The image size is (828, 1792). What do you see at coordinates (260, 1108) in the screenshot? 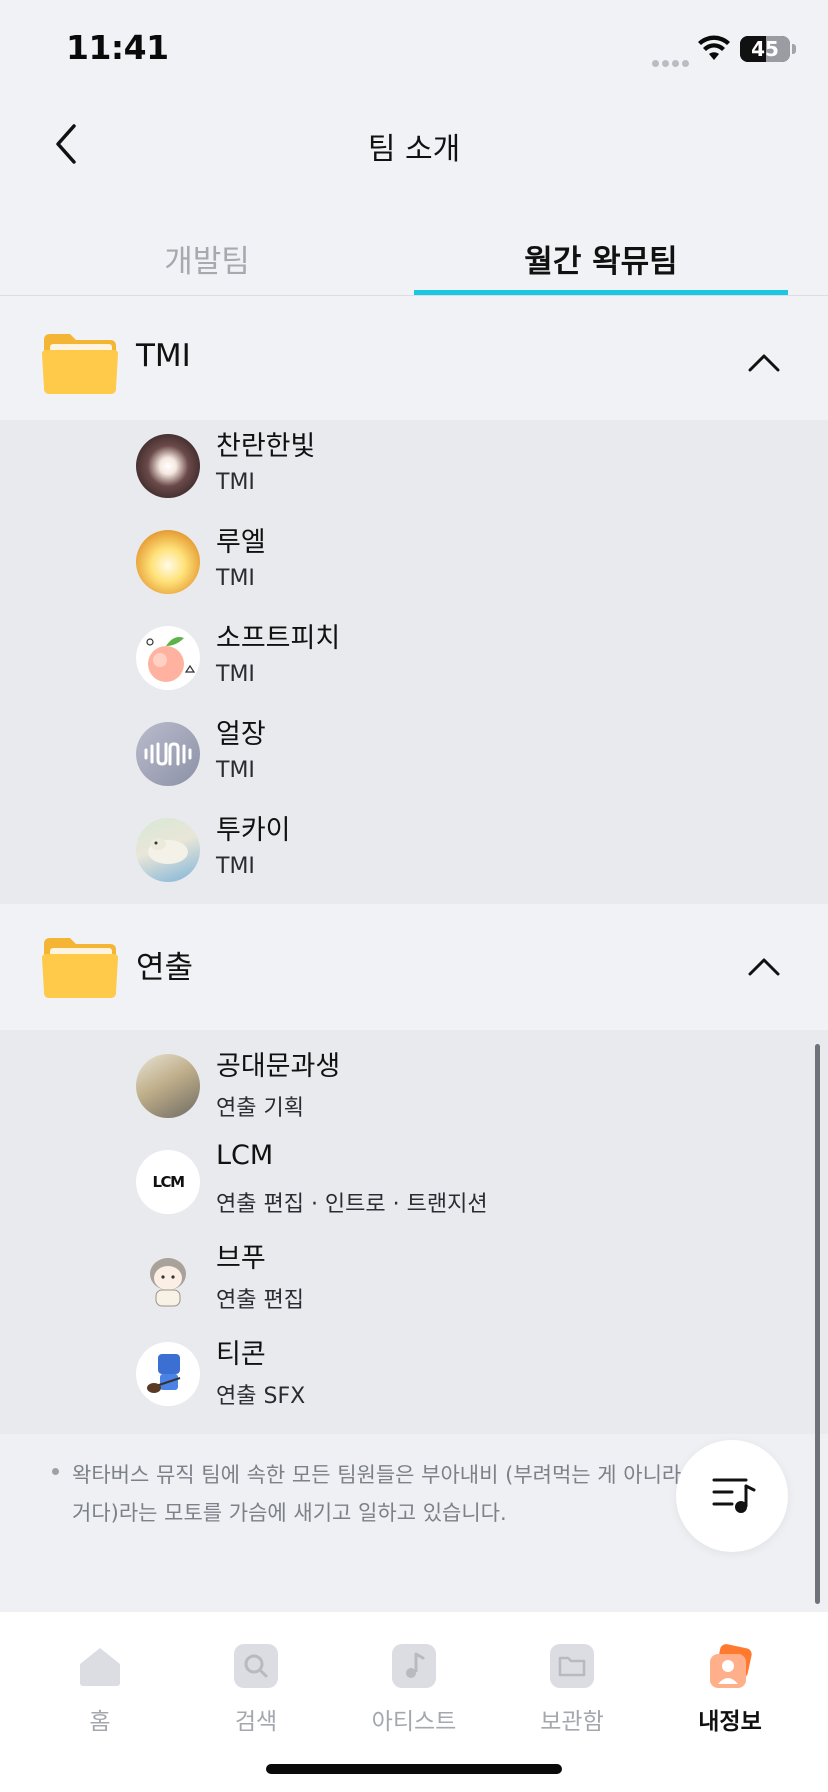
I see `member-role: 연출 기획` at bounding box center [260, 1108].